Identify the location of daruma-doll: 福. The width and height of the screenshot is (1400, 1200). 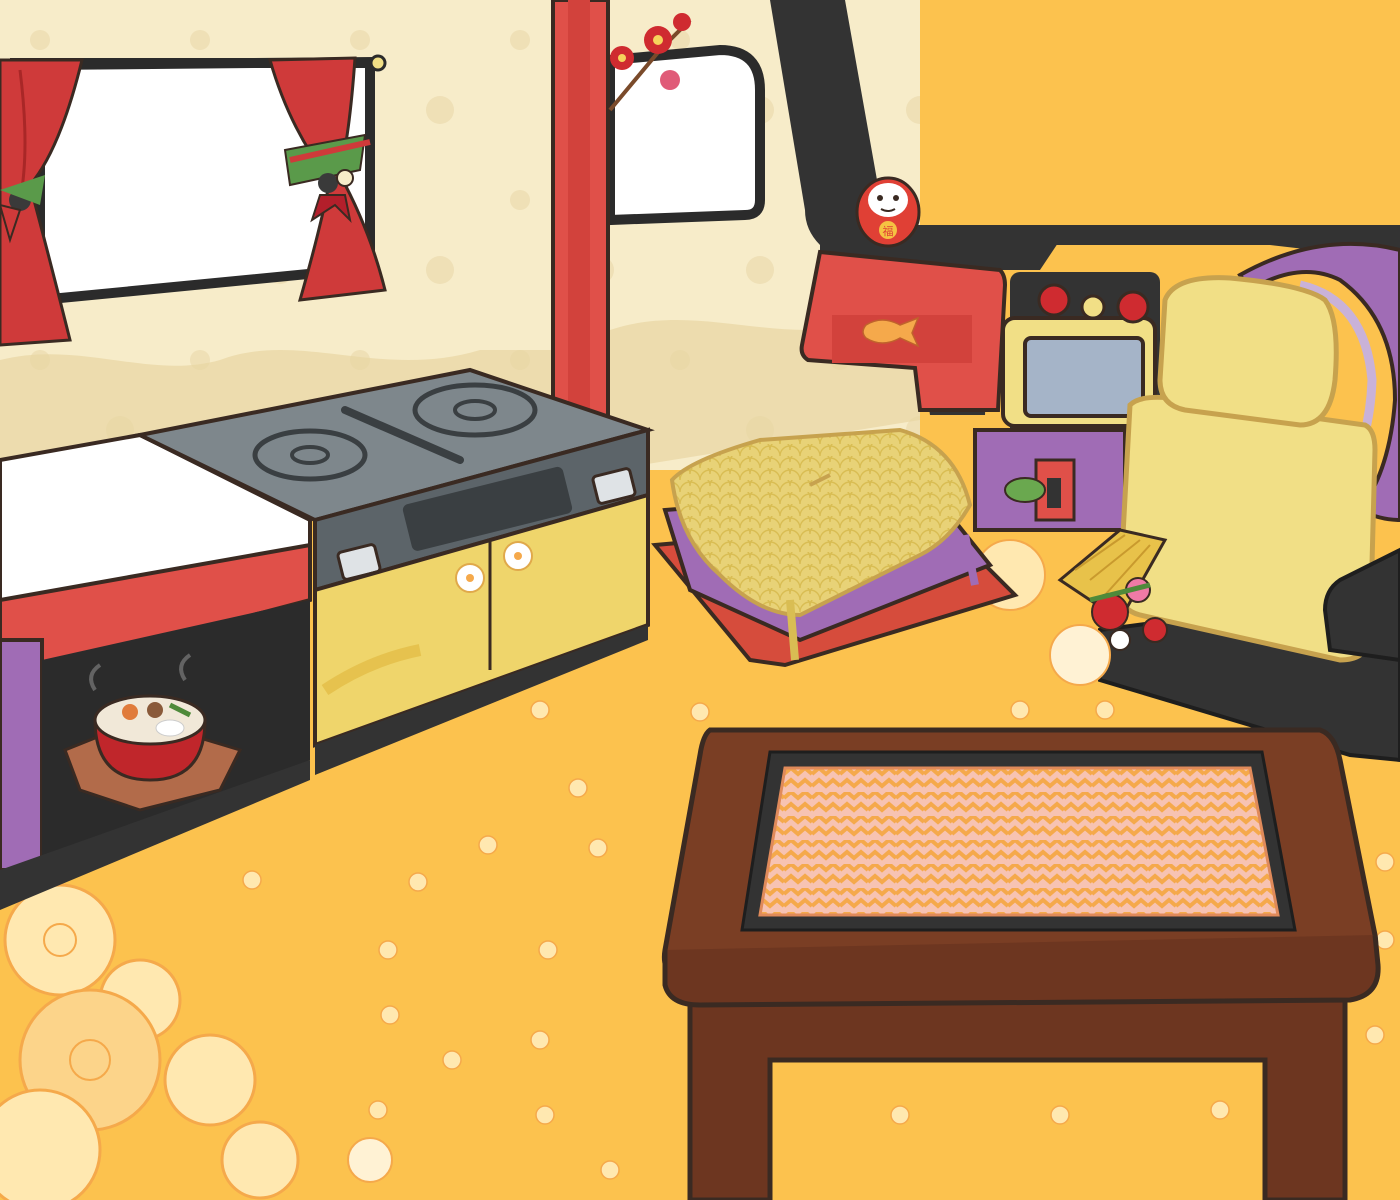
(888, 212).